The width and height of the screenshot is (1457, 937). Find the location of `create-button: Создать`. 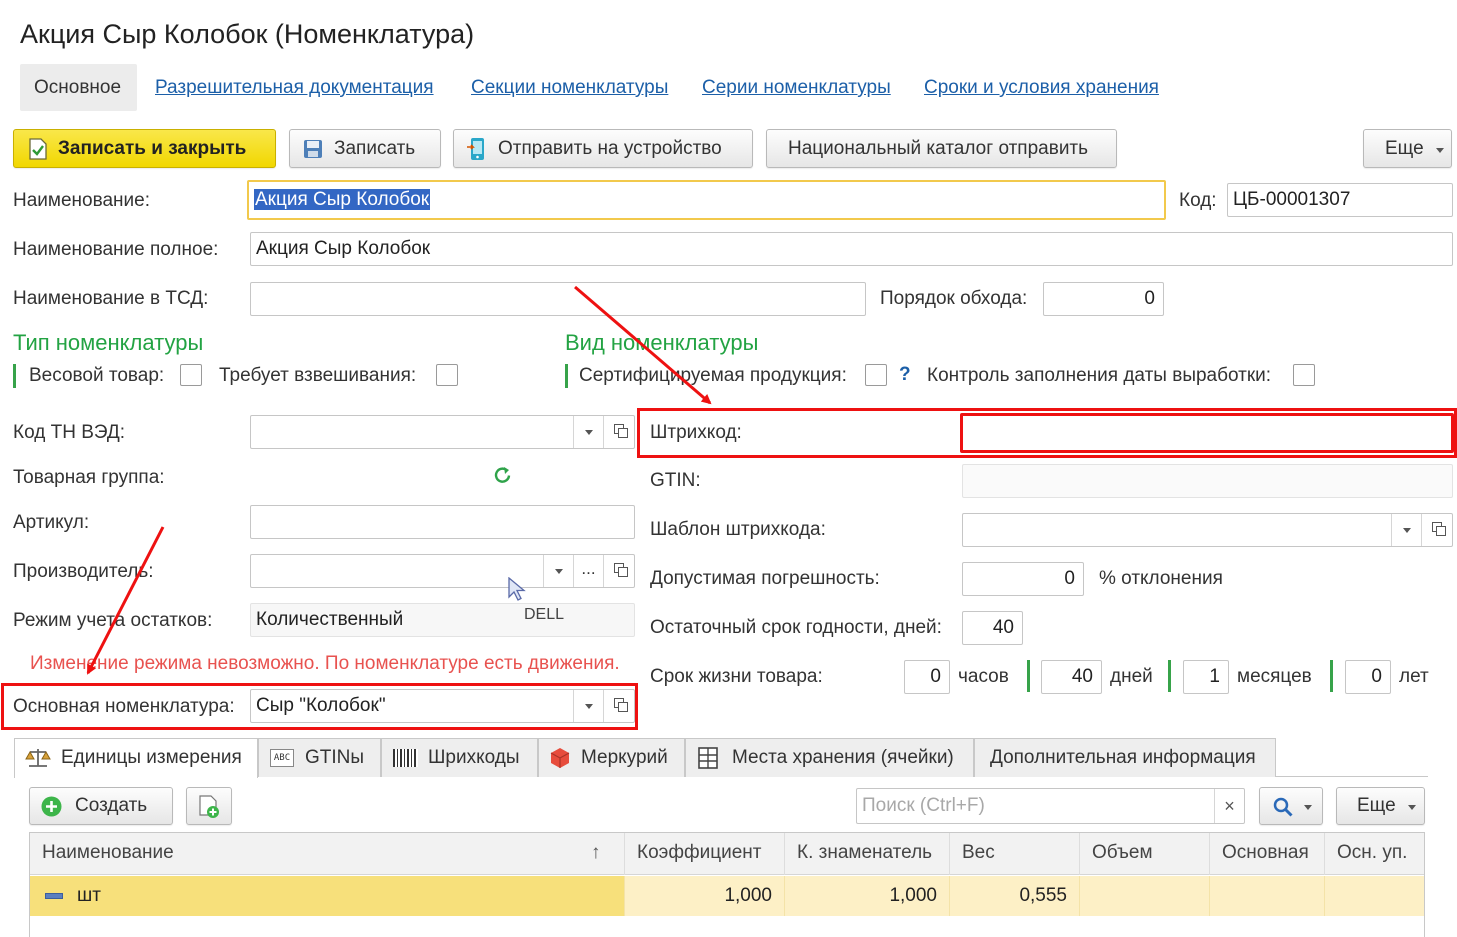

create-button: Создать is located at coordinates (101, 806).